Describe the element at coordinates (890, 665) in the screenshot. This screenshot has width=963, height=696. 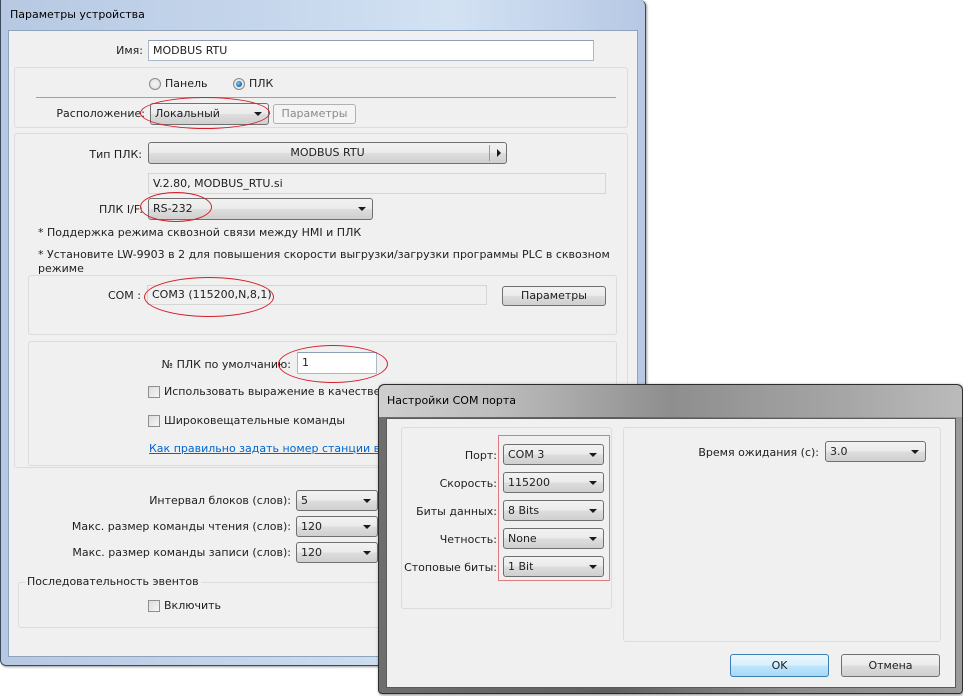
I see `cancel-button: Отмена` at that location.